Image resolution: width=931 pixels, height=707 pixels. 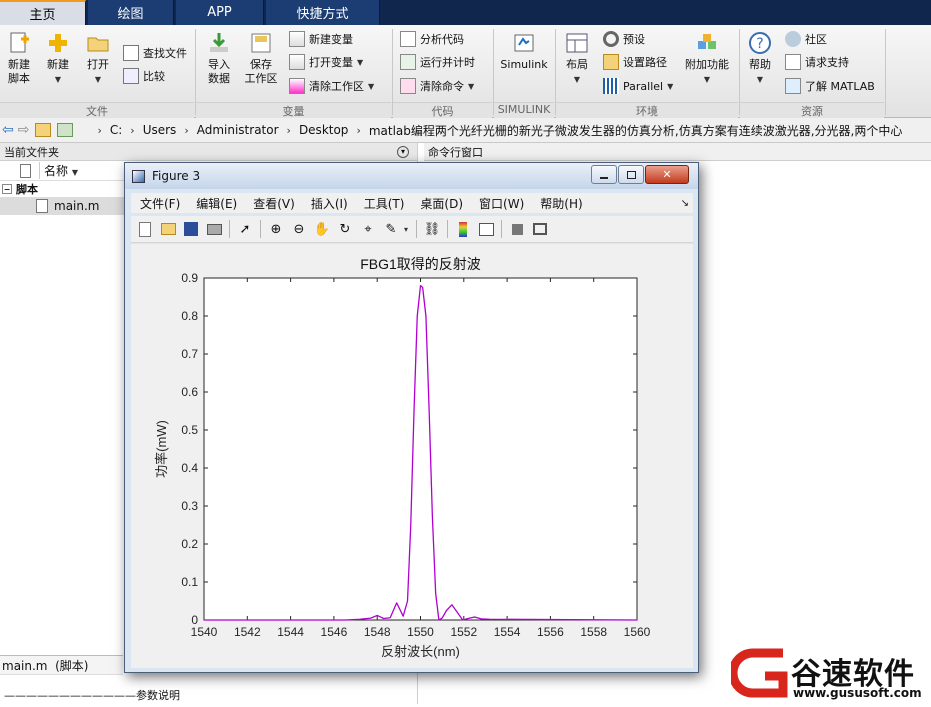 What do you see at coordinates (331, 86) in the screenshot?
I see `clear-workspace-button: 清除工作区 ▼` at bounding box center [331, 86].